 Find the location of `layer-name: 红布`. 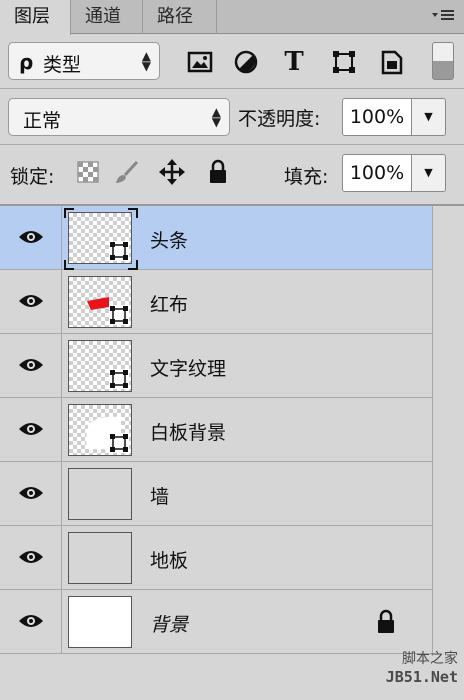

layer-name: 红布 is located at coordinates (169, 303).